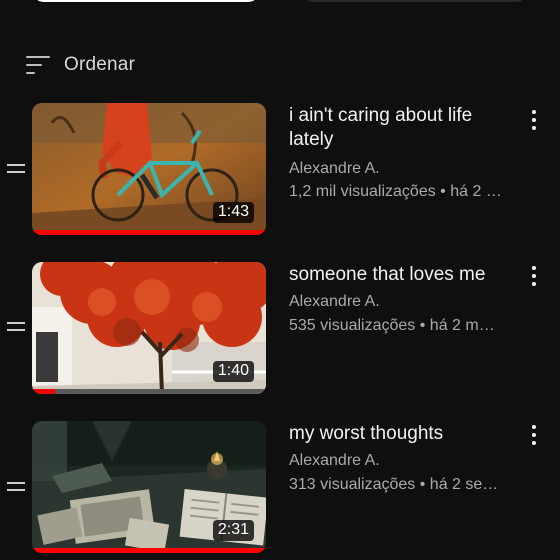 This screenshot has height=560, width=560. I want to click on sort-button: Ordenar, so click(80, 65).